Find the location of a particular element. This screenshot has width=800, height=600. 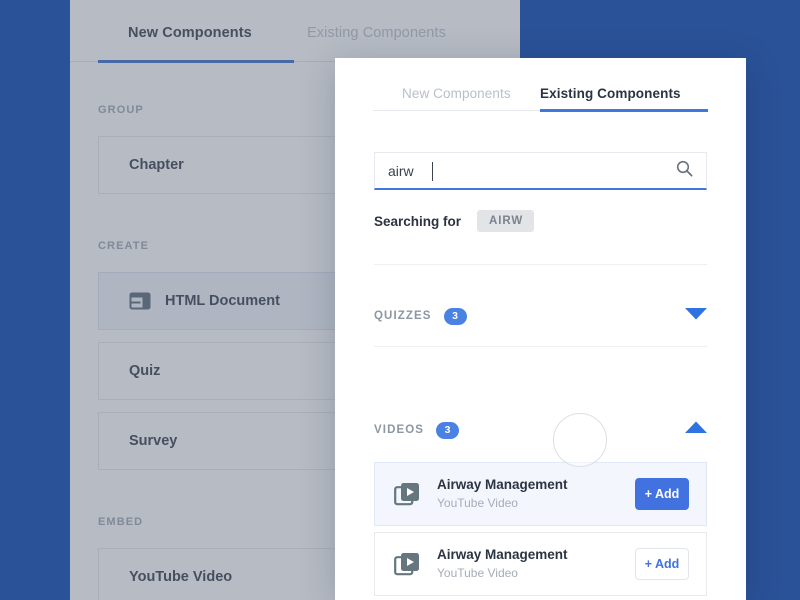

modal-tabbar: New Components Existing Components is located at coordinates (540, 85).